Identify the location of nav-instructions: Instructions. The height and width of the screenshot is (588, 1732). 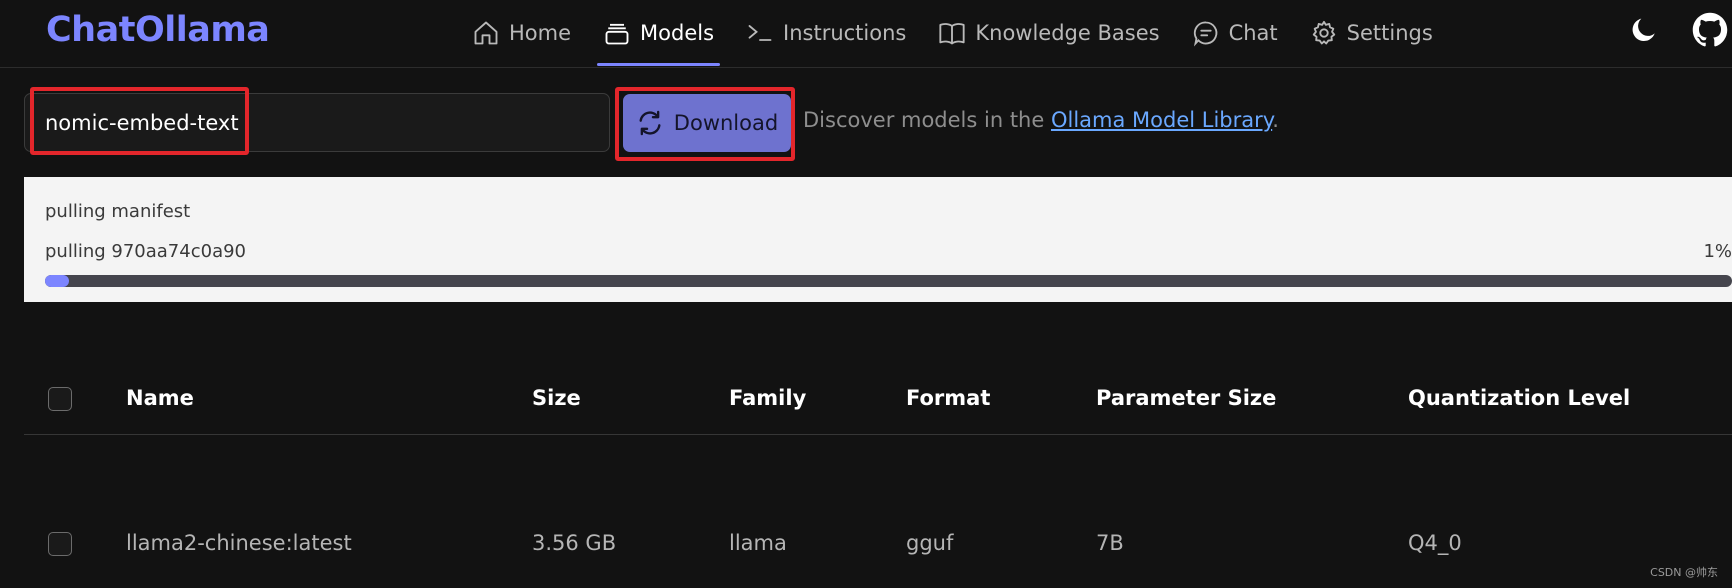
(826, 33).